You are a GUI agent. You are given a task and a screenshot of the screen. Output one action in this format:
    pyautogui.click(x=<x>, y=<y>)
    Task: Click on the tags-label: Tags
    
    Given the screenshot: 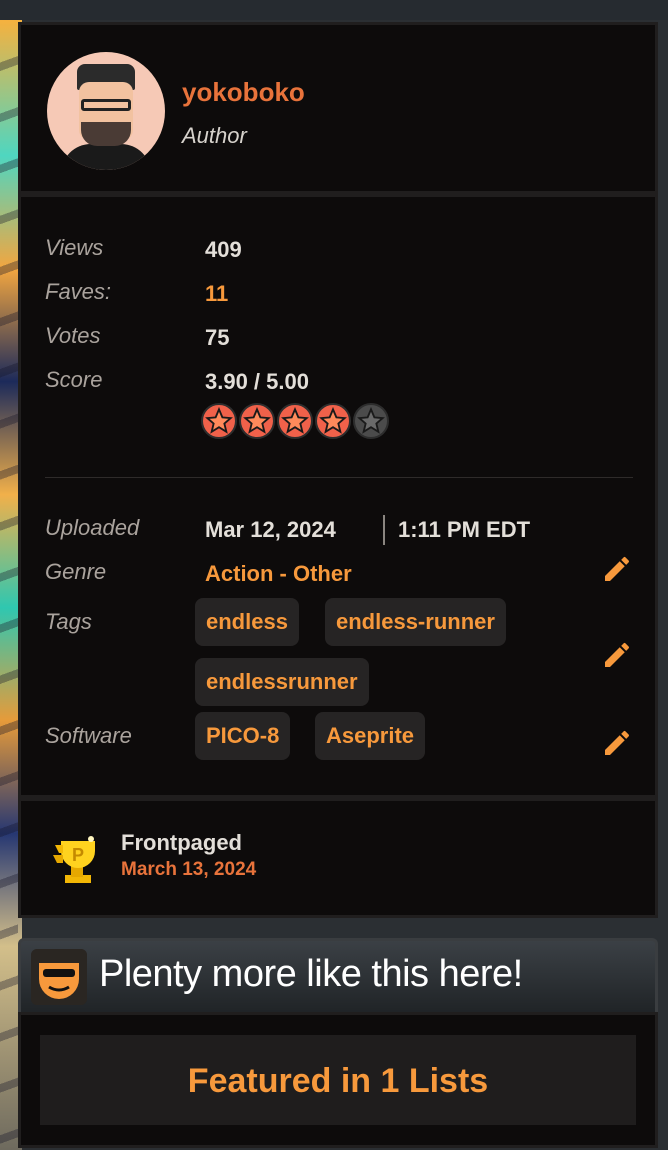 What is the action you would take?
    pyautogui.click(x=68, y=621)
    